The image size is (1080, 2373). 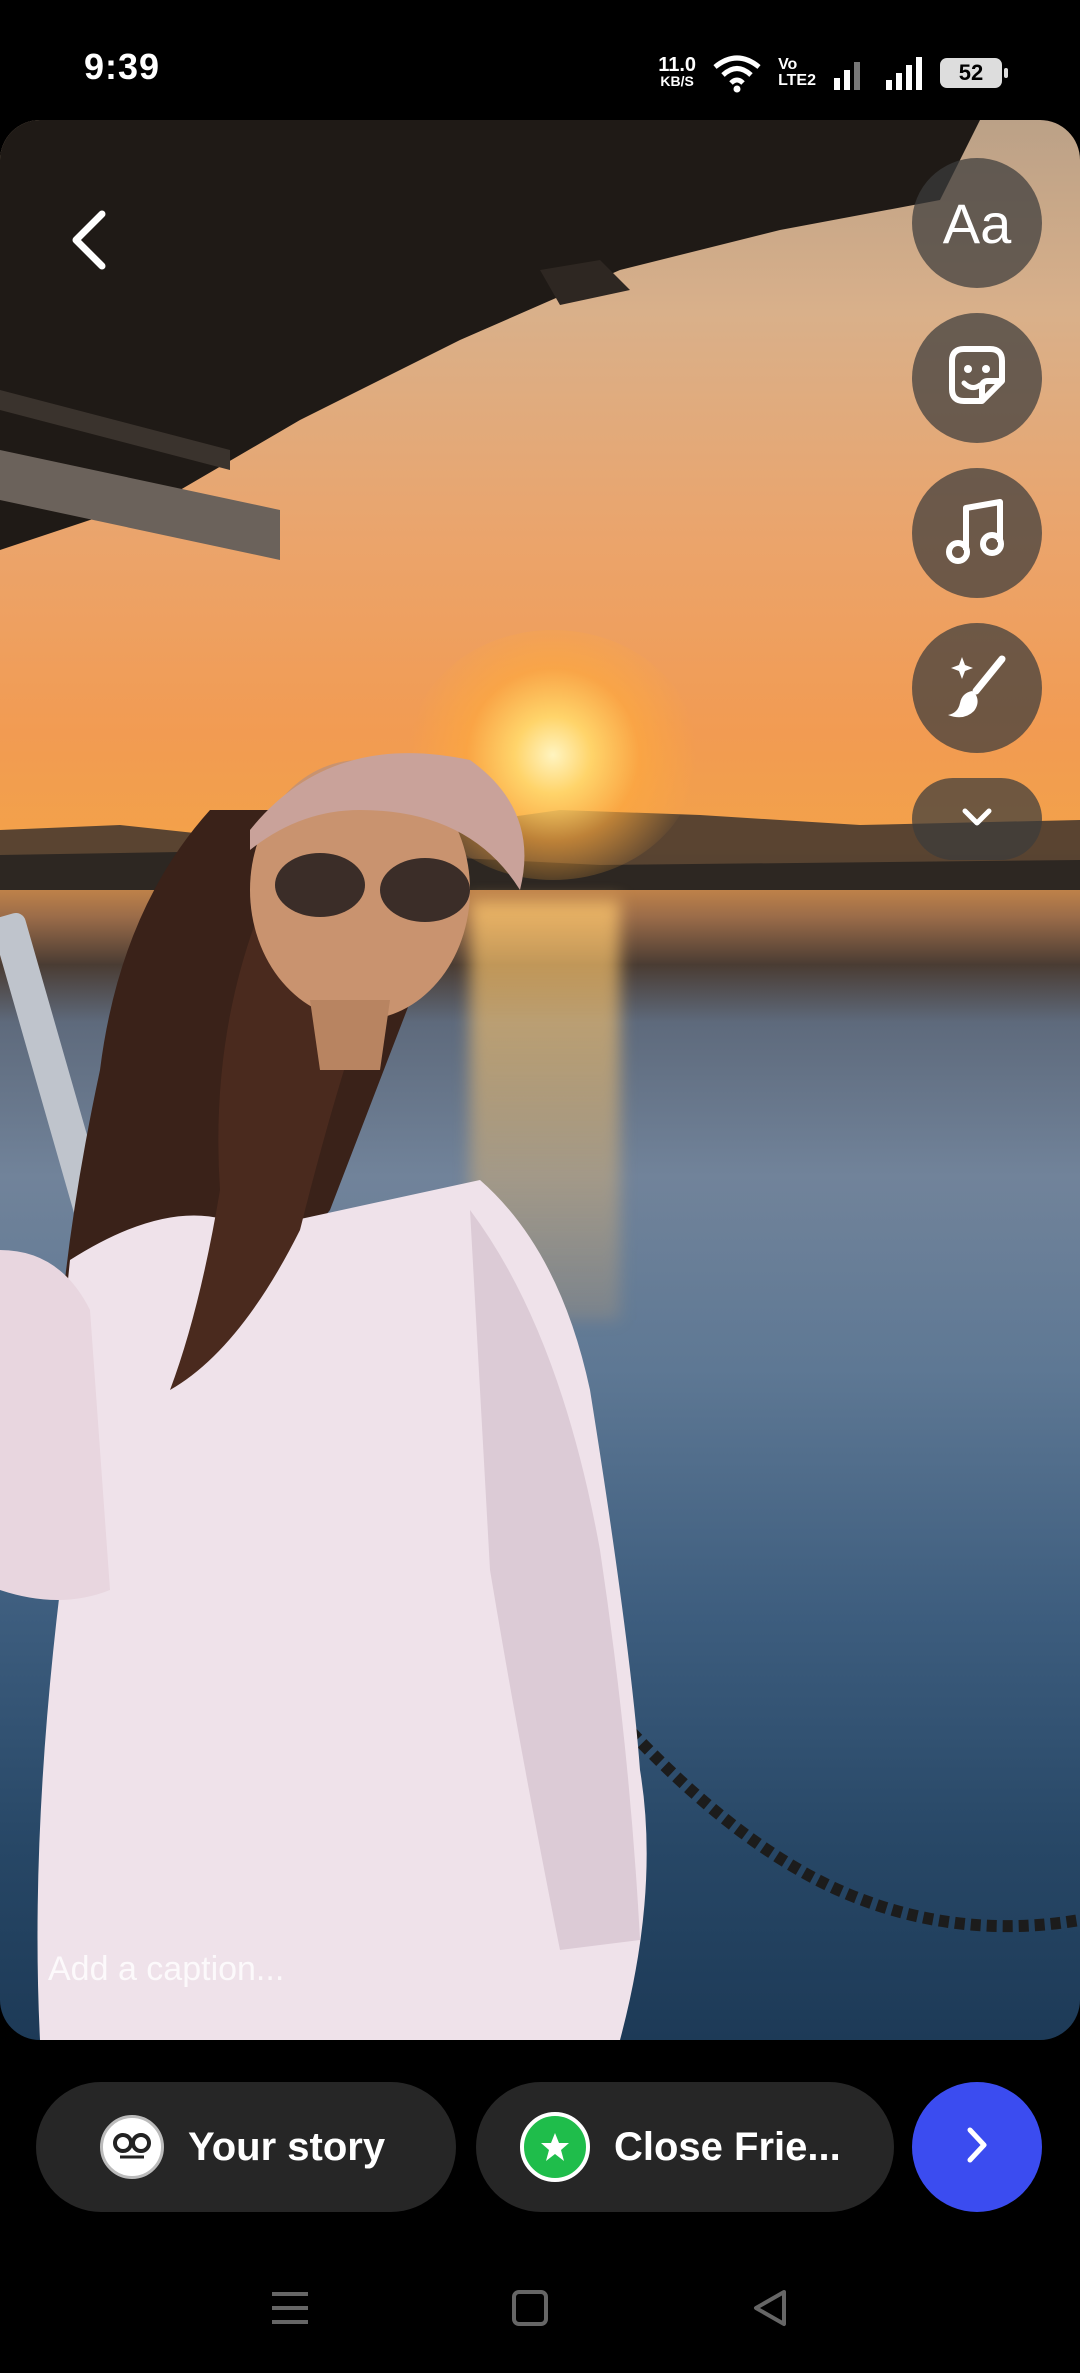 I want to click on volte-indicator: Vo LTE2, so click(x=797, y=73).